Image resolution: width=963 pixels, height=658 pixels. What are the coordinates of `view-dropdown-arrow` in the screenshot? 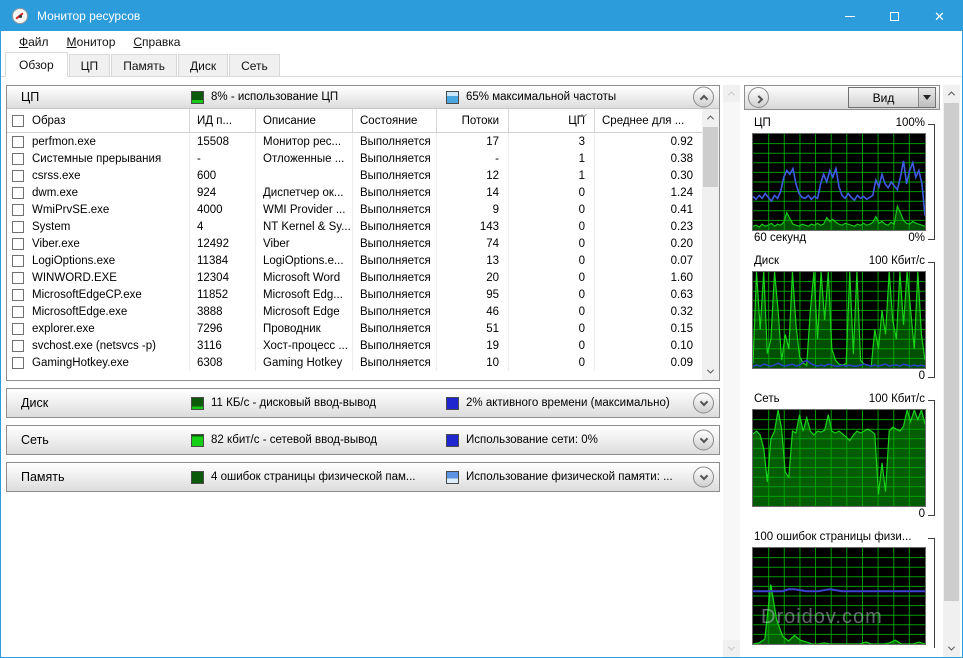 It's located at (926, 97).